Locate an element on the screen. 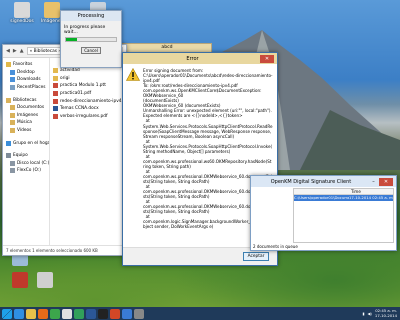  sidebar-item: Documentos is located at coordinates (26, 108).